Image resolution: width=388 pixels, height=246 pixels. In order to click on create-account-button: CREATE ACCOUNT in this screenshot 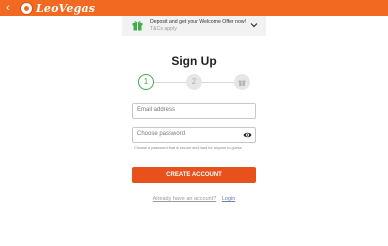, I will do `click(194, 175)`.